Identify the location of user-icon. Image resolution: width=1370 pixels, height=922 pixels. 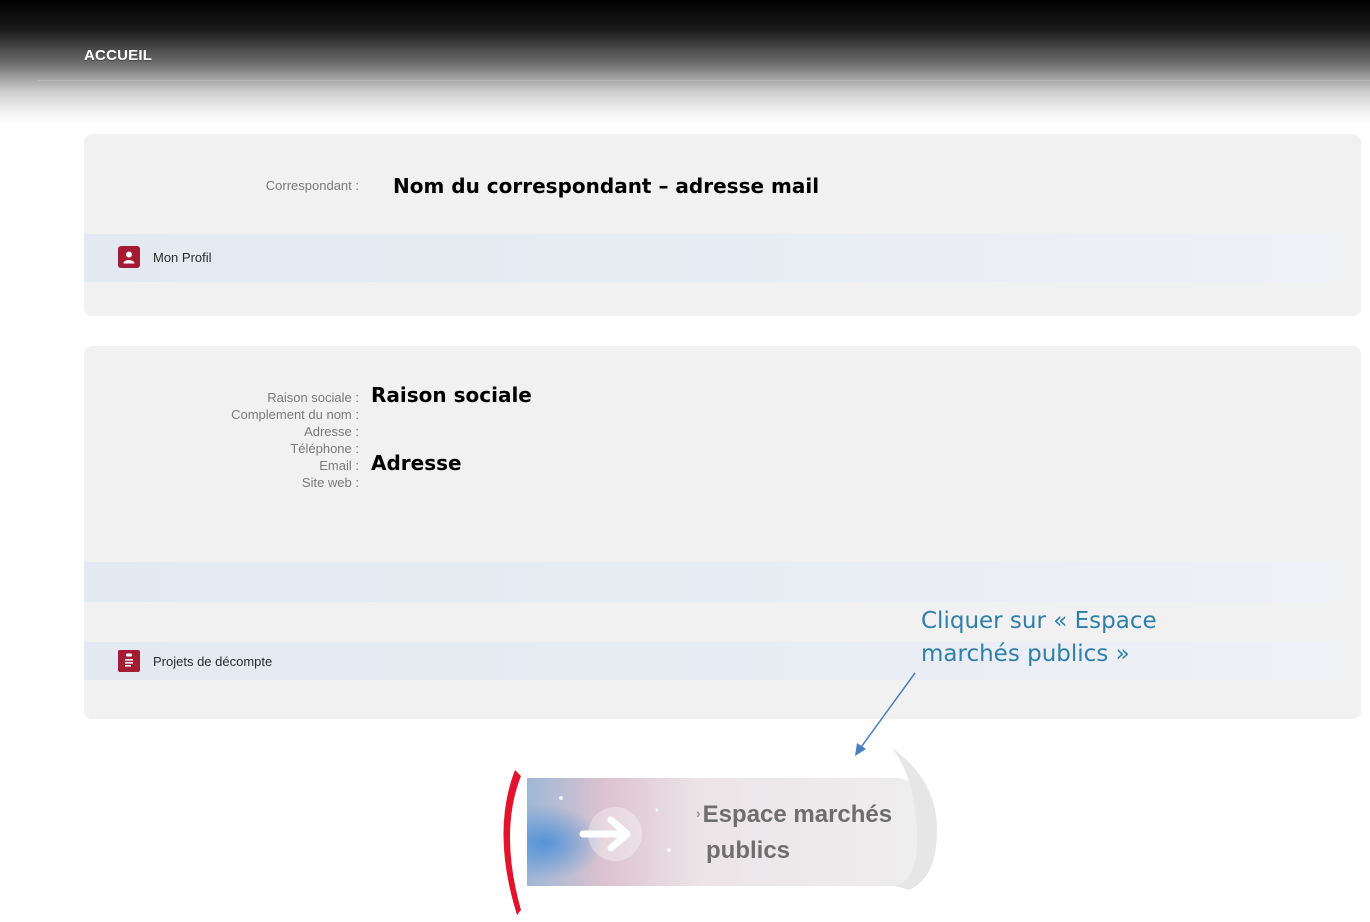
(129, 257).